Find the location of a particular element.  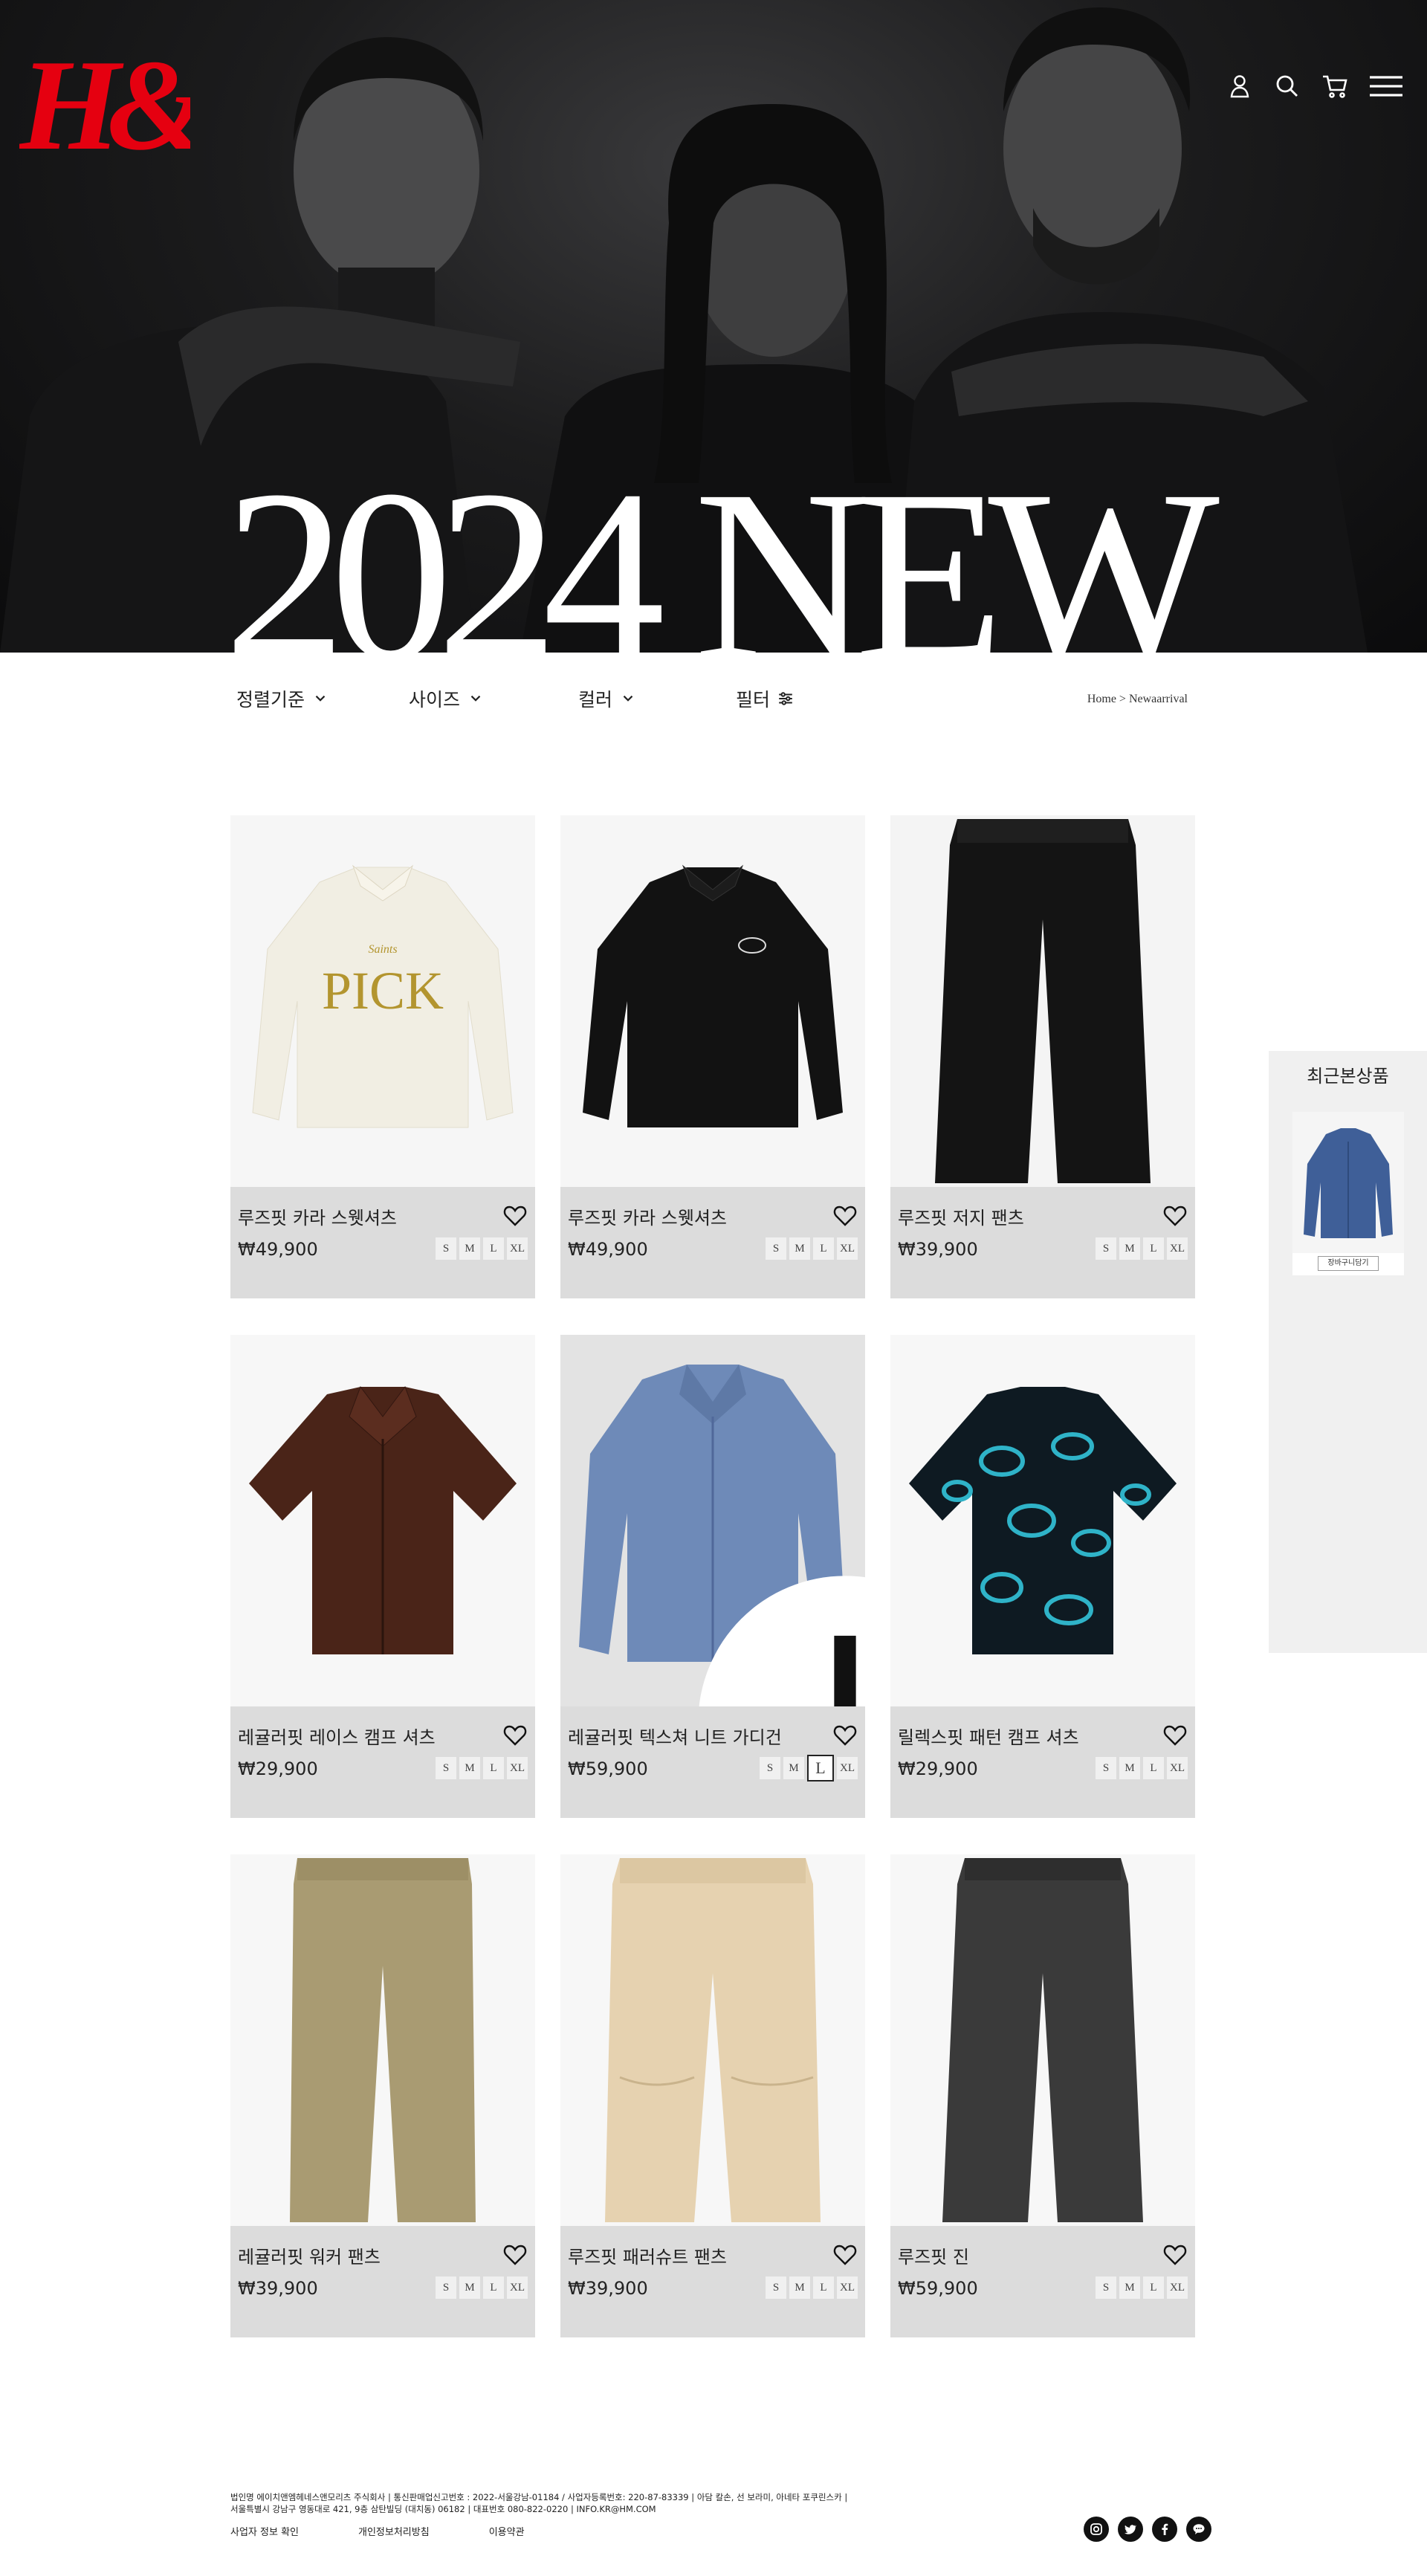

twitter-icon is located at coordinates (1130, 2529).